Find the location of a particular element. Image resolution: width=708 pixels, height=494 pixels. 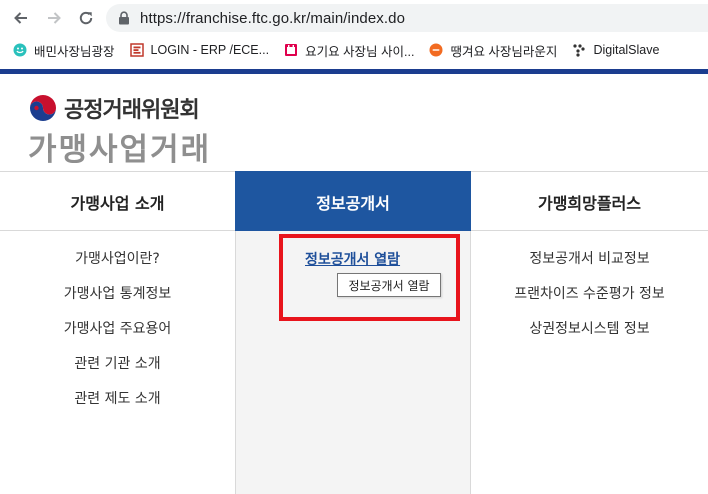

menu-item-franchise-evaluation: 프랜차이즈 수준평가 정보 is located at coordinates (589, 298).